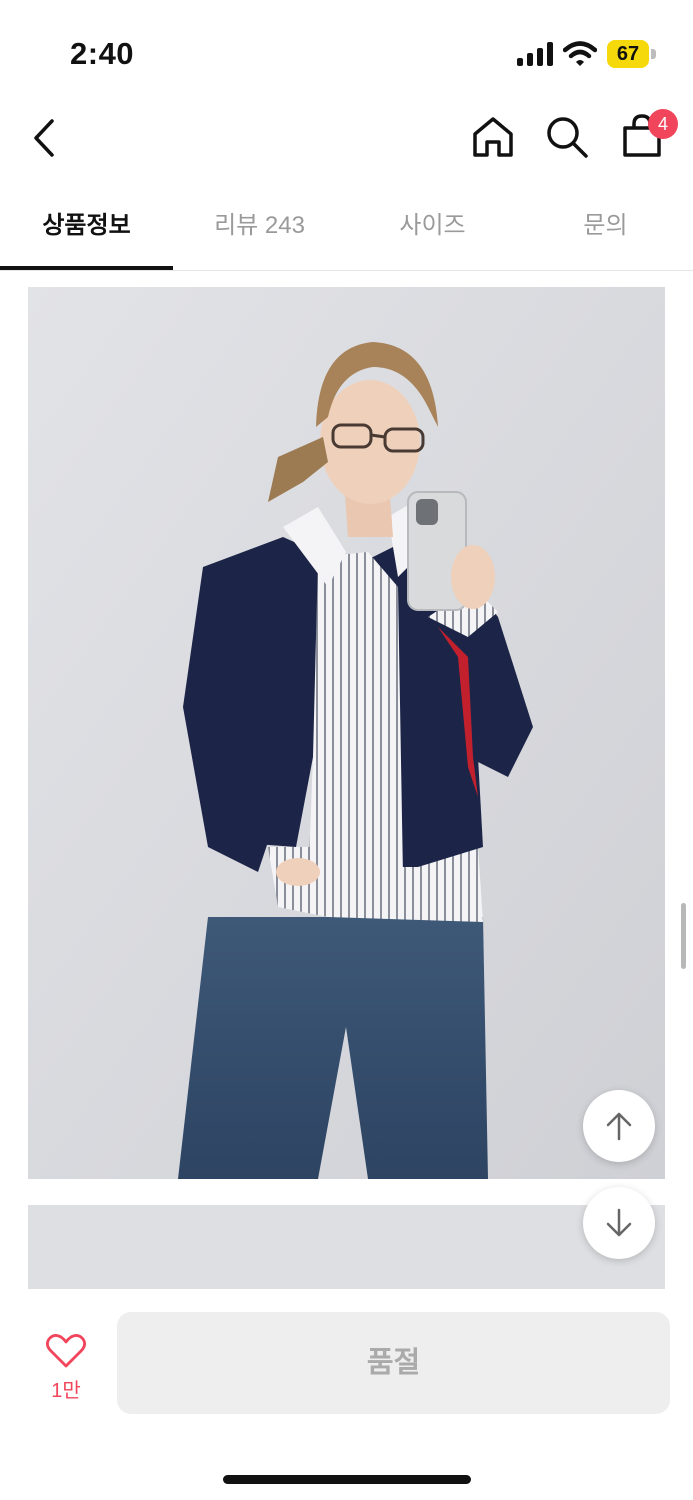  I want to click on sold-out-button: 품절, so click(393, 1363).